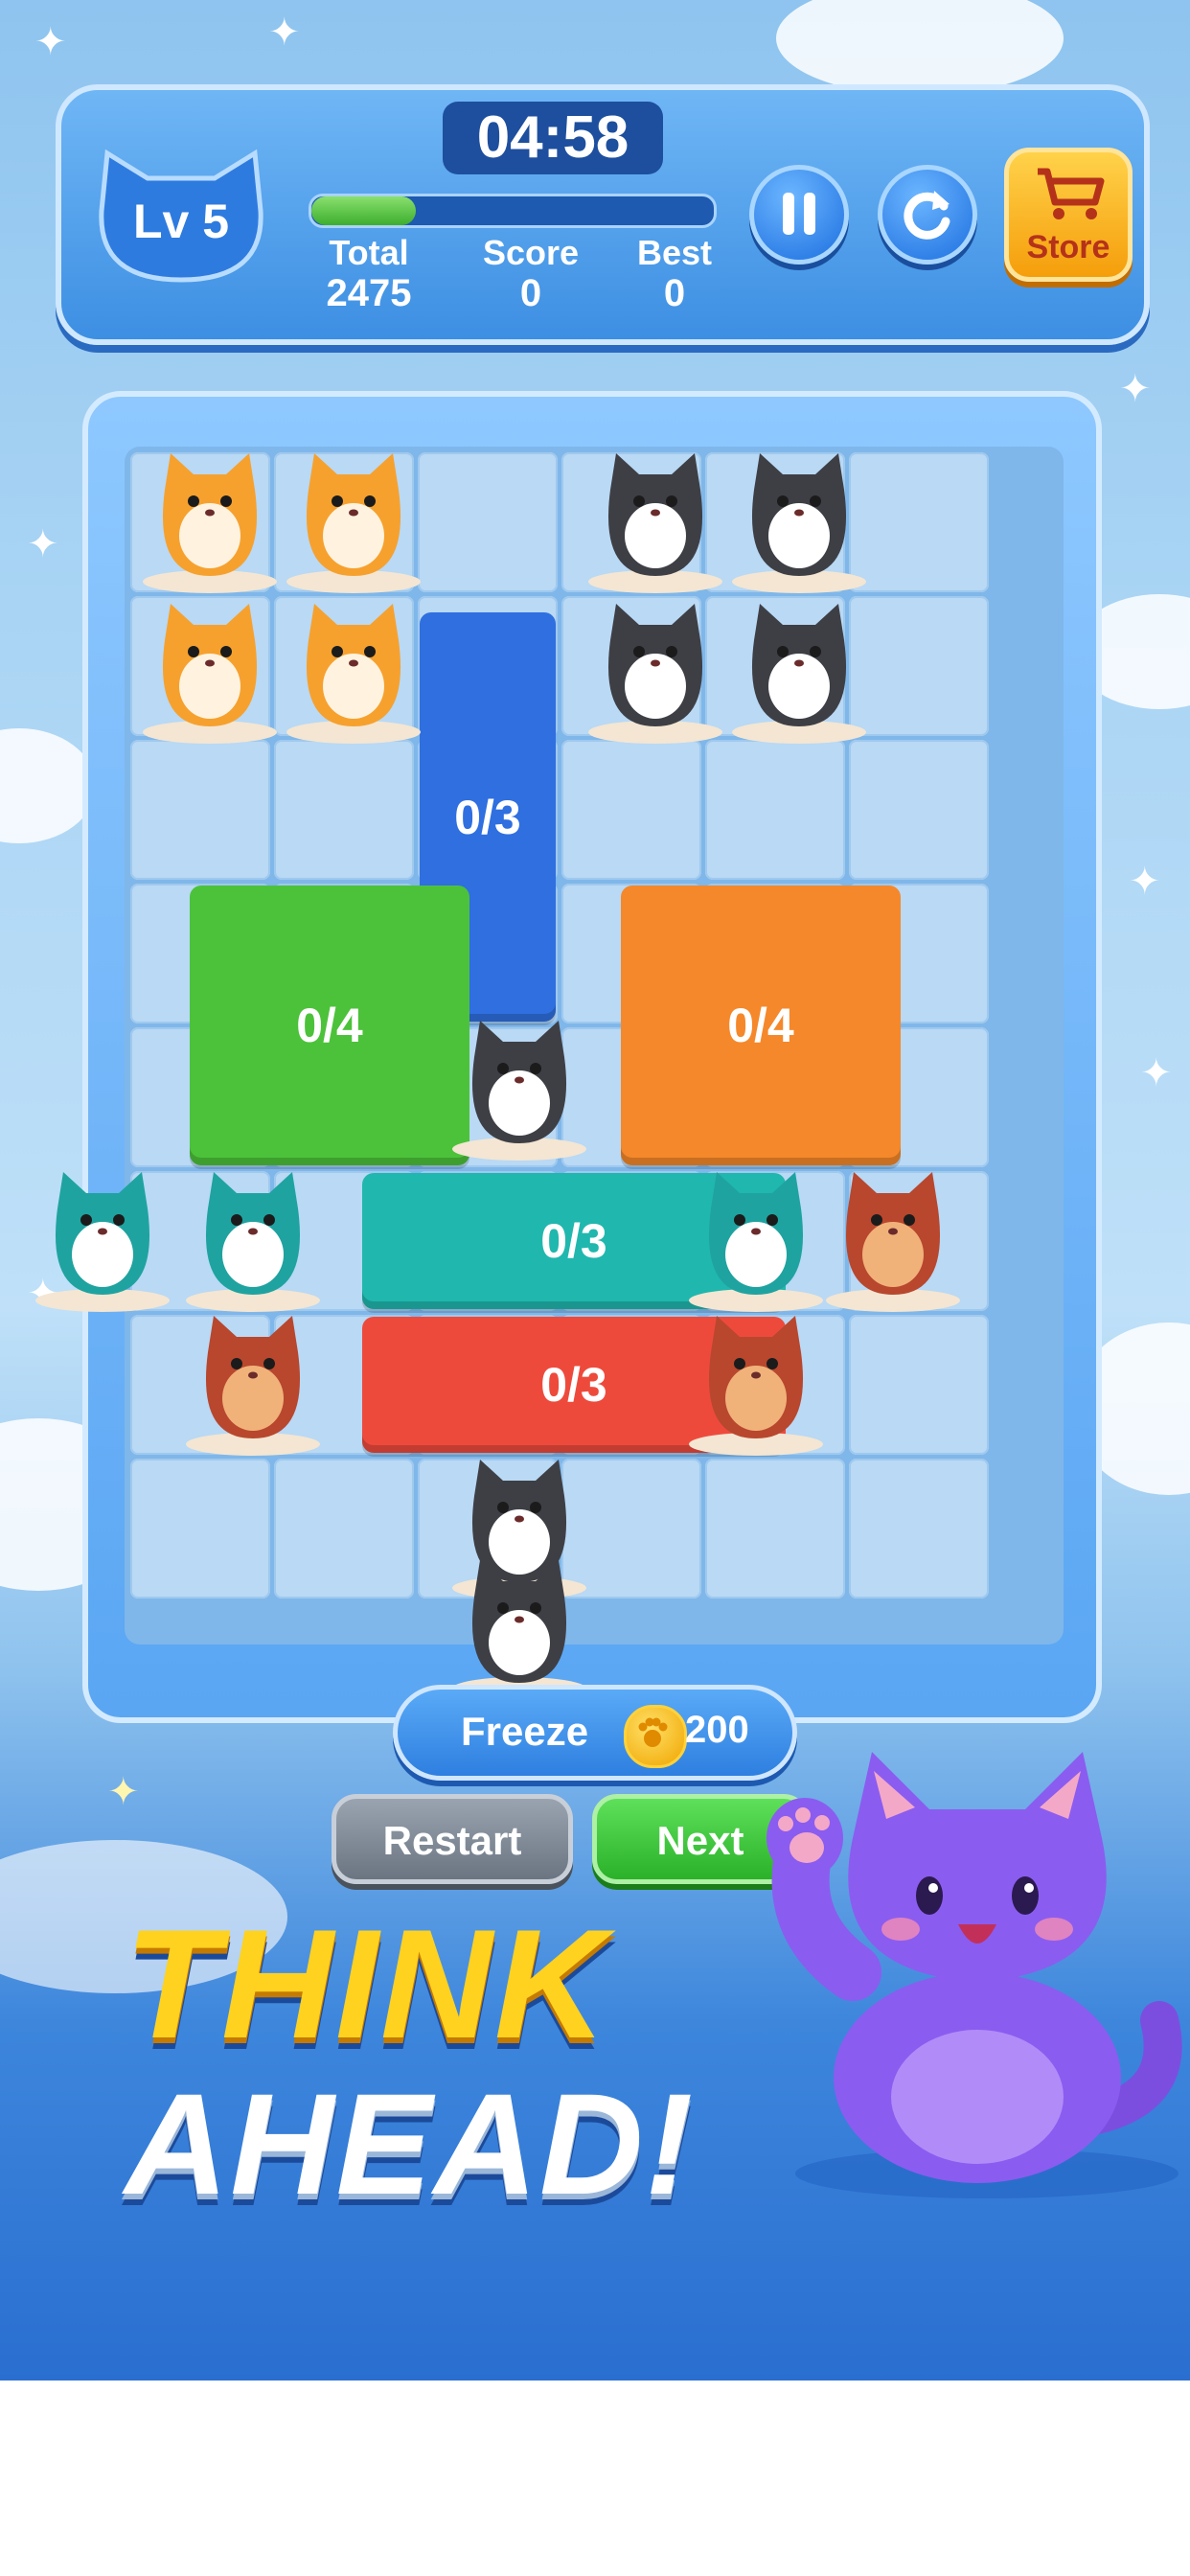 This screenshot has height=2576, width=1190. Describe the element at coordinates (717, 1730) in the screenshot. I see `freeze-cost: 200` at that location.